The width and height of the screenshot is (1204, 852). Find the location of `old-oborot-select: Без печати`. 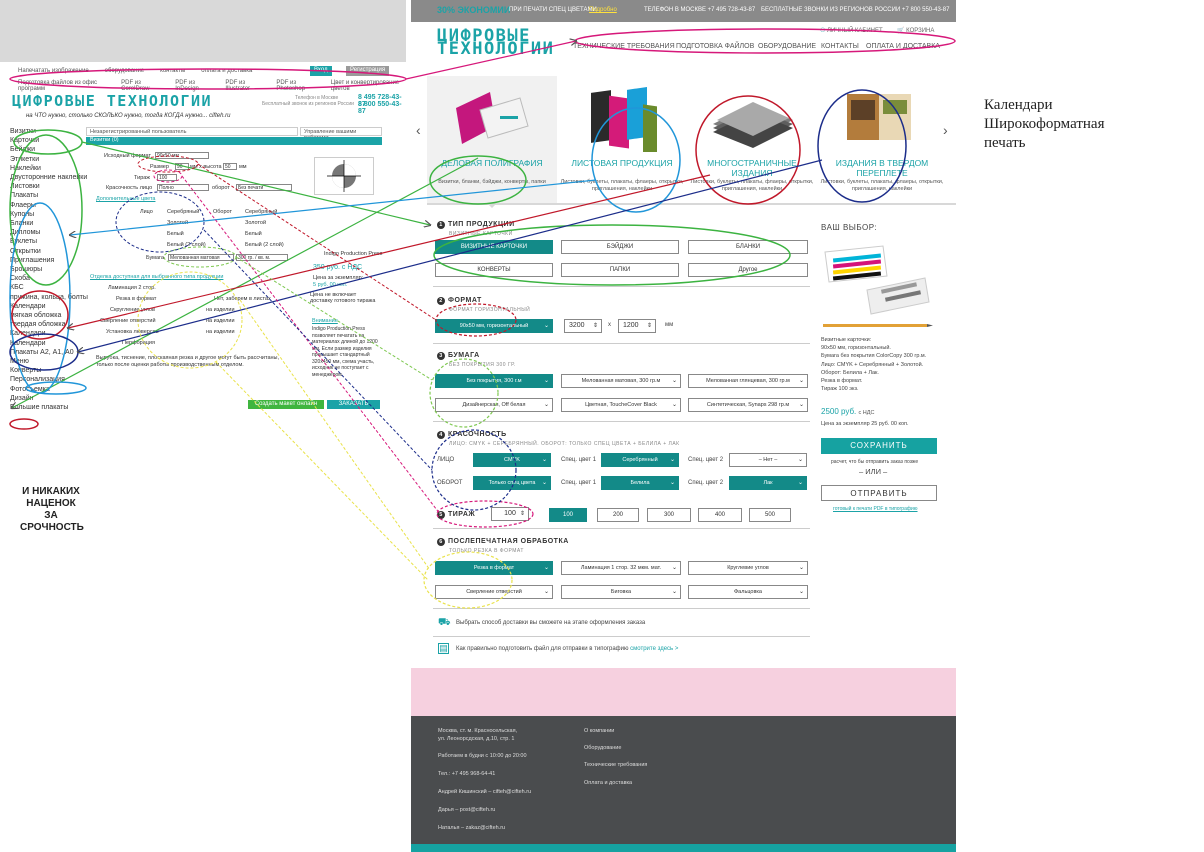

old-oborot-select: Без печати is located at coordinates (264, 187).